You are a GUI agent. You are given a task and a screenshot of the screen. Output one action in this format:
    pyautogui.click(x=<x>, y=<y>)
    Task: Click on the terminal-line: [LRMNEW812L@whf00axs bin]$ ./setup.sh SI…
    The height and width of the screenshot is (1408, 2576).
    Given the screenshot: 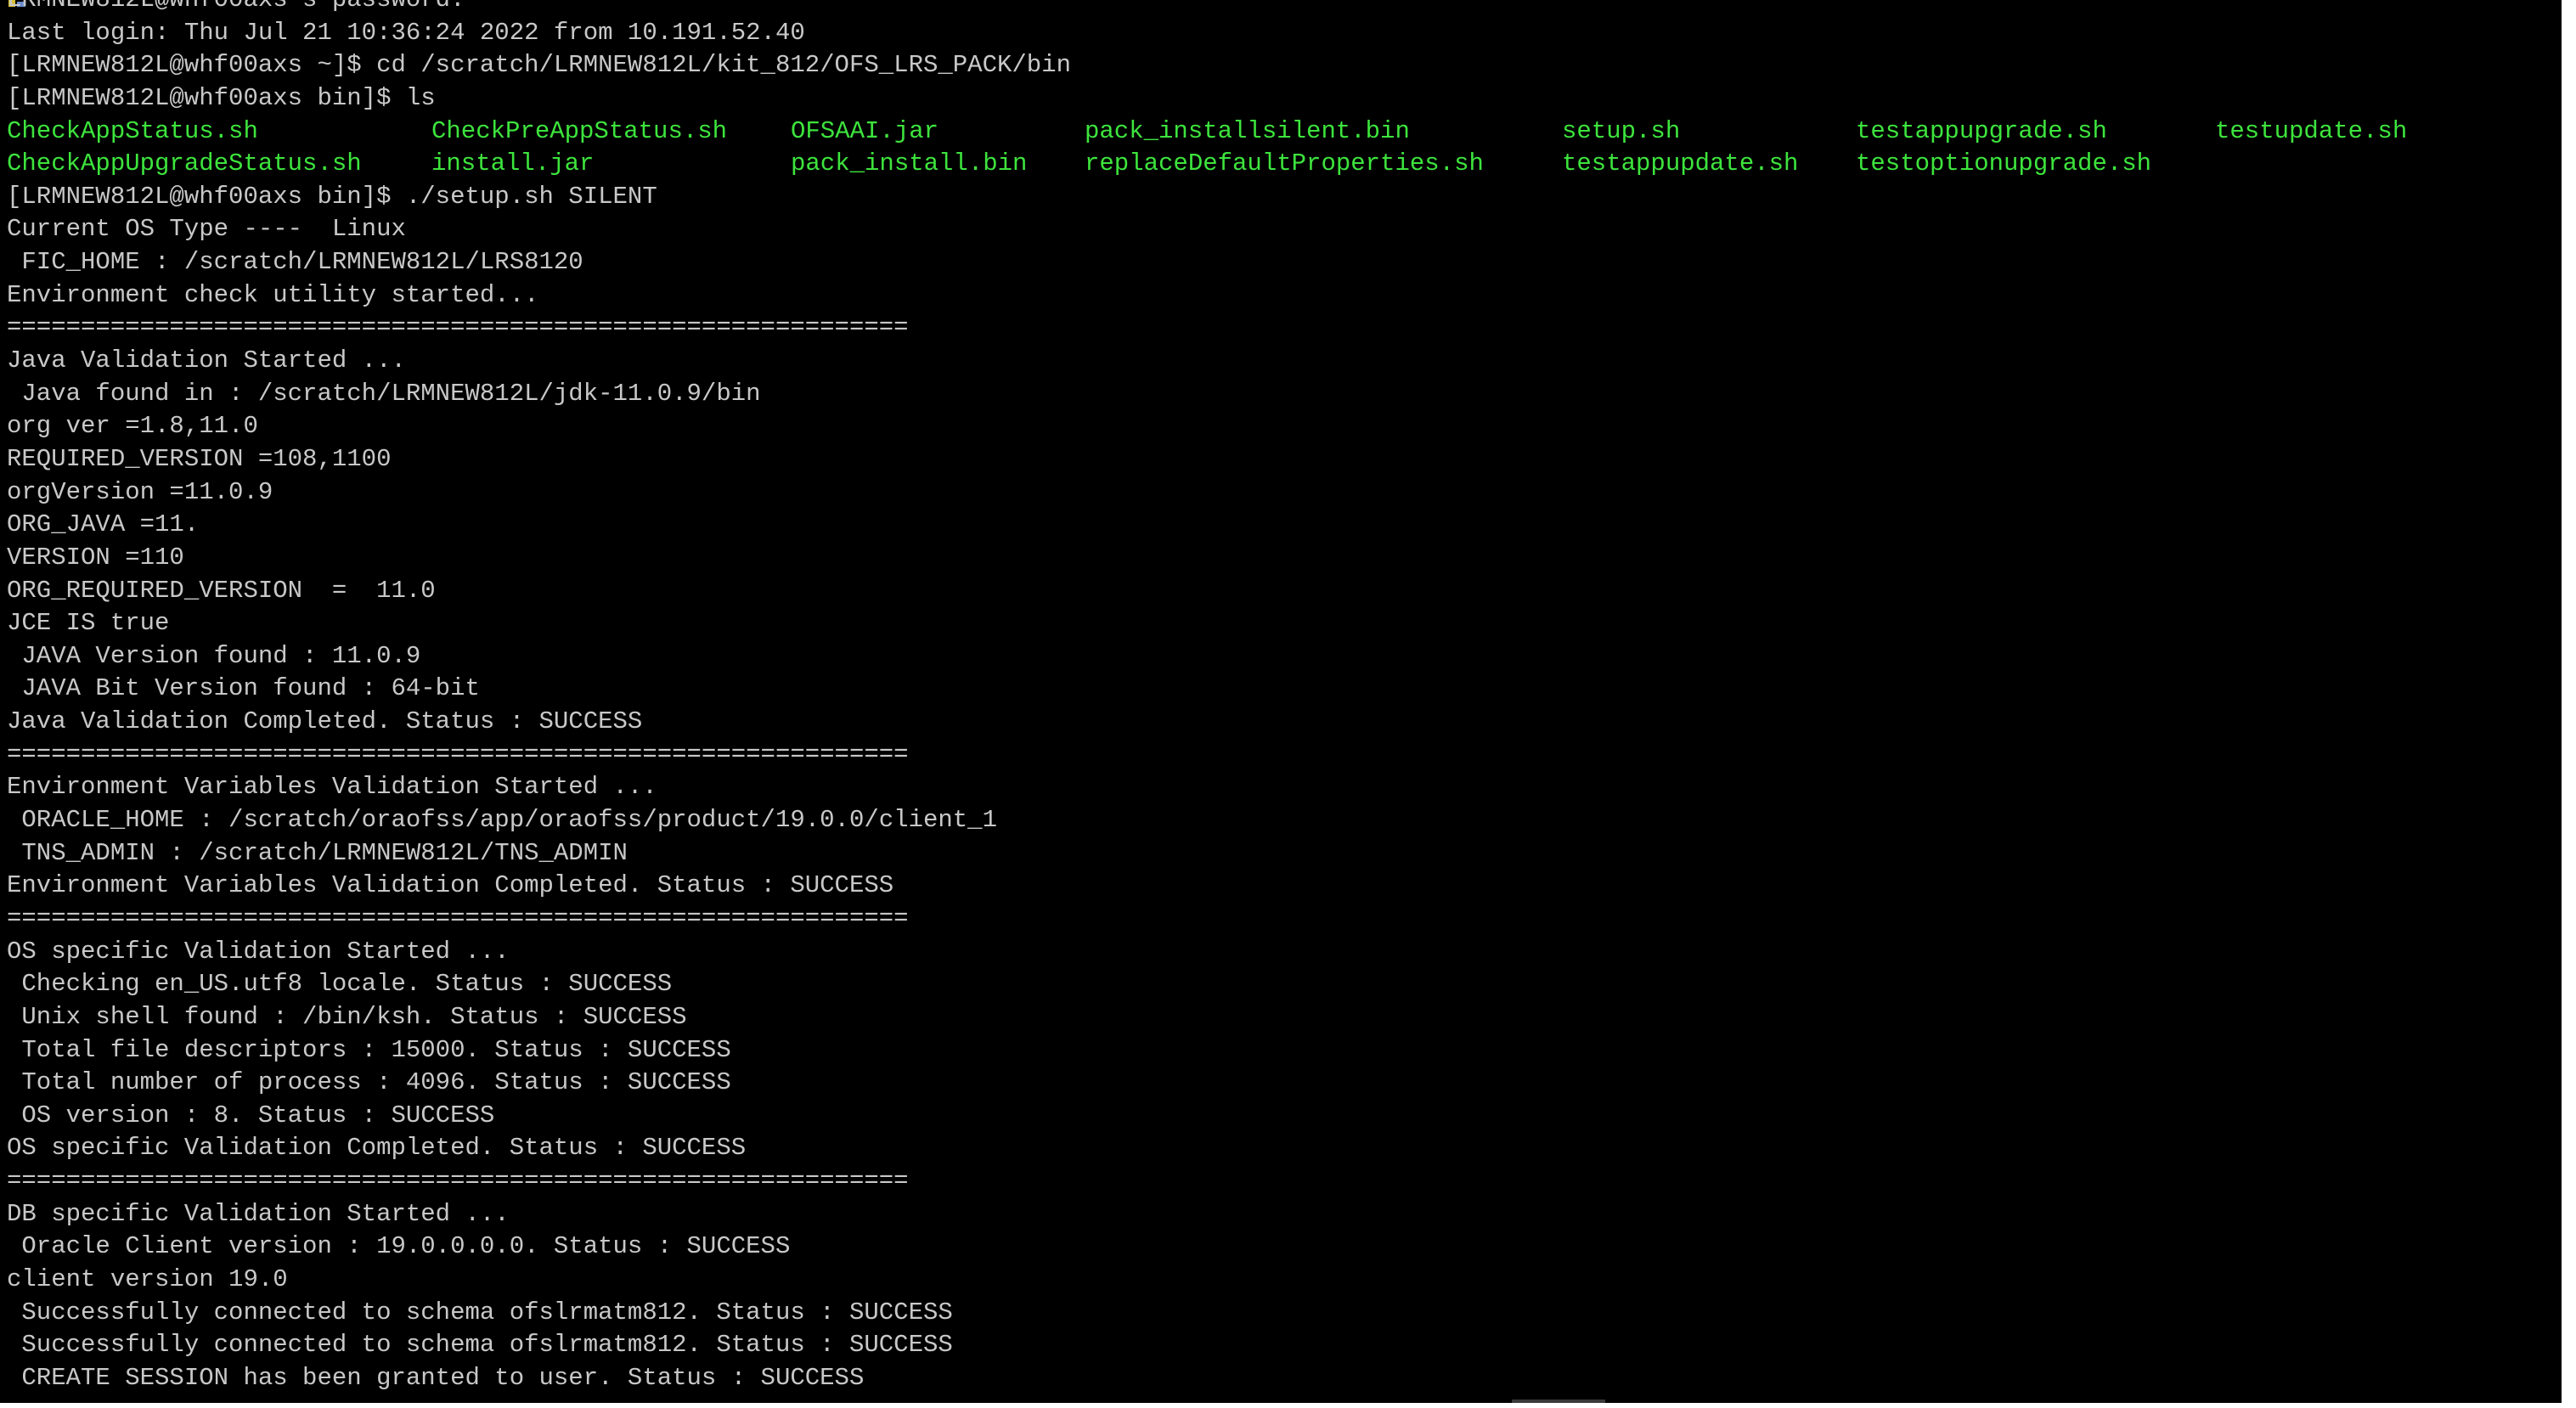 What is the action you would take?
    pyautogui.click(x=332, y=196)
    